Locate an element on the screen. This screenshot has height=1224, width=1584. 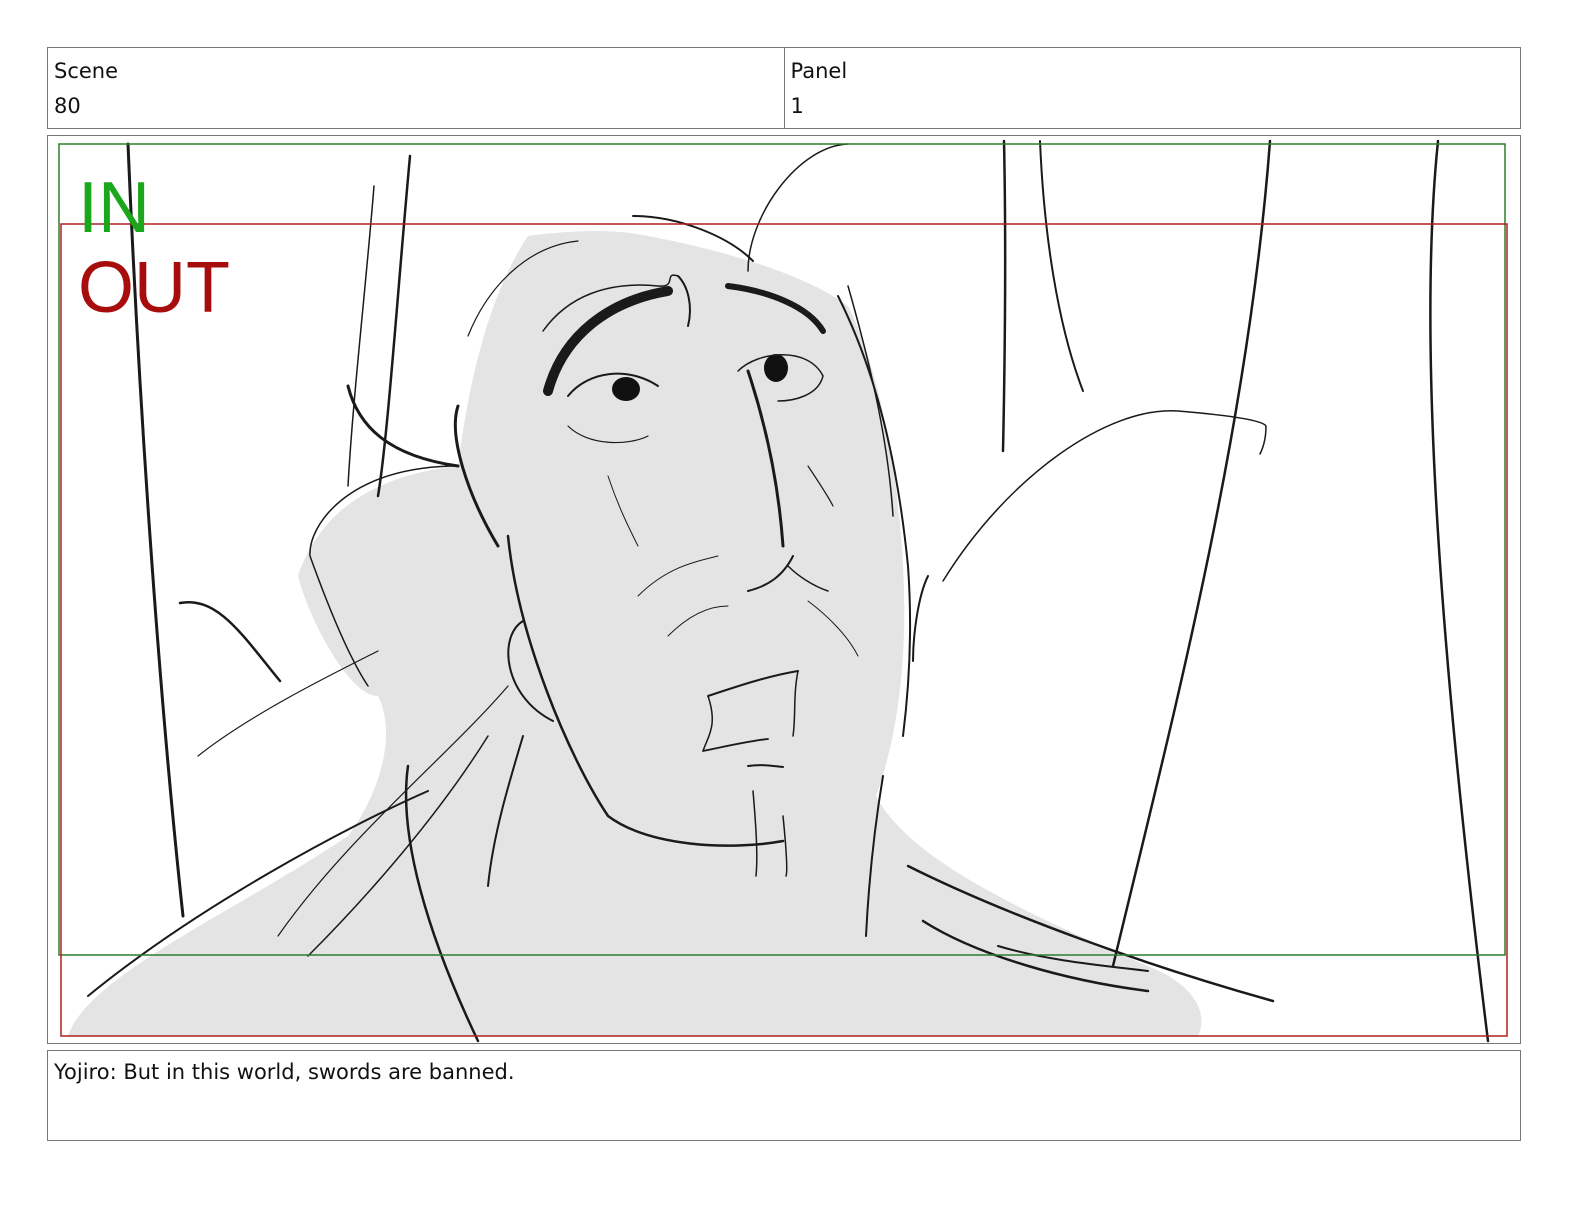
panel-label: Panel is located at coordinates (819, 71).